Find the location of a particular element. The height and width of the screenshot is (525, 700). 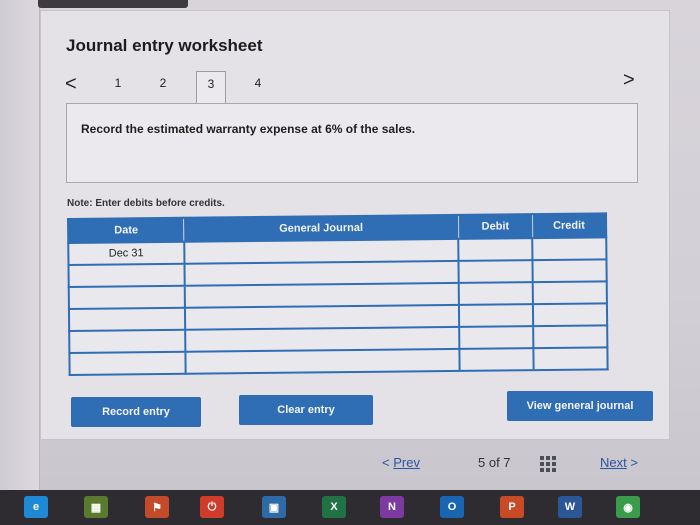

onenote-icon: N is located at coordinates (392, 507).